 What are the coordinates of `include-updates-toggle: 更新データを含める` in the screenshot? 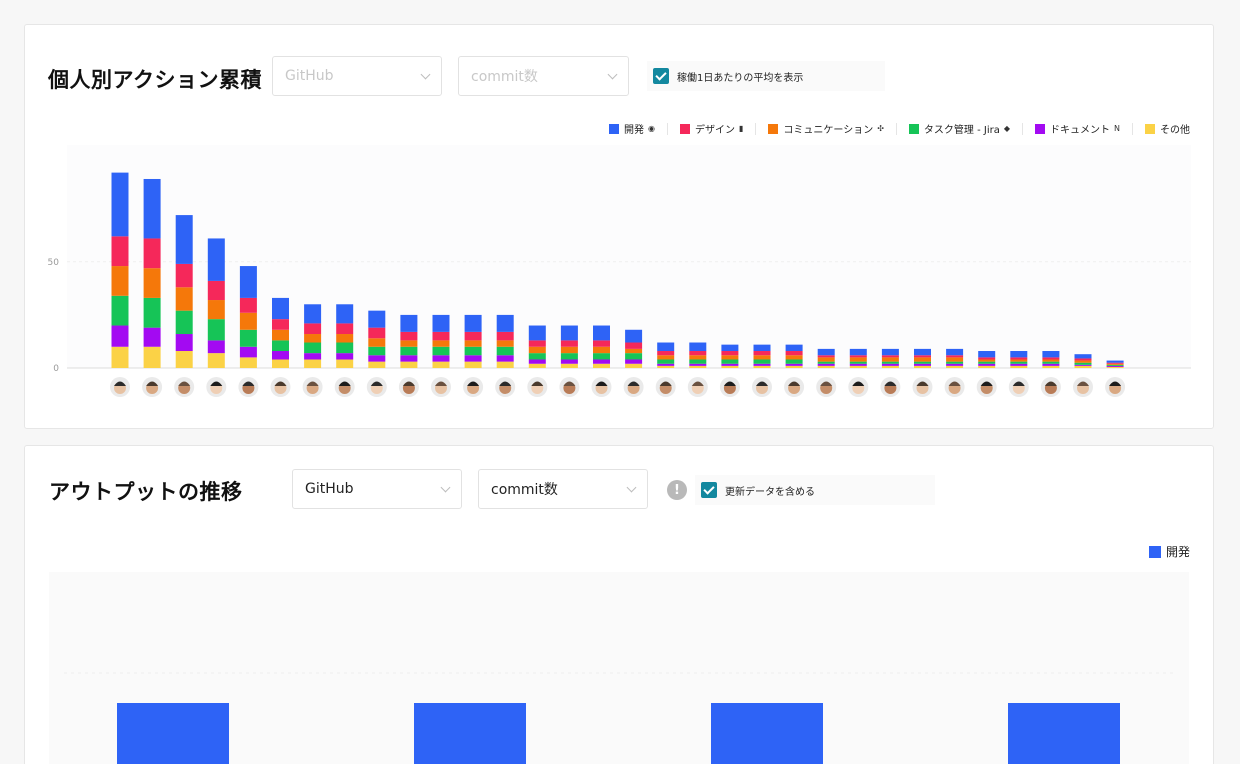 It's located at (815, 490).